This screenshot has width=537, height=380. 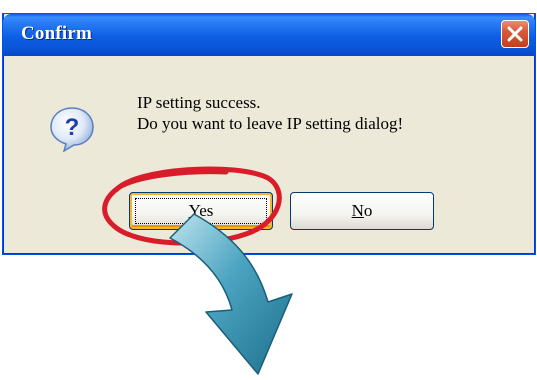 I want to click on close-icon, so click(x=515, y=34).